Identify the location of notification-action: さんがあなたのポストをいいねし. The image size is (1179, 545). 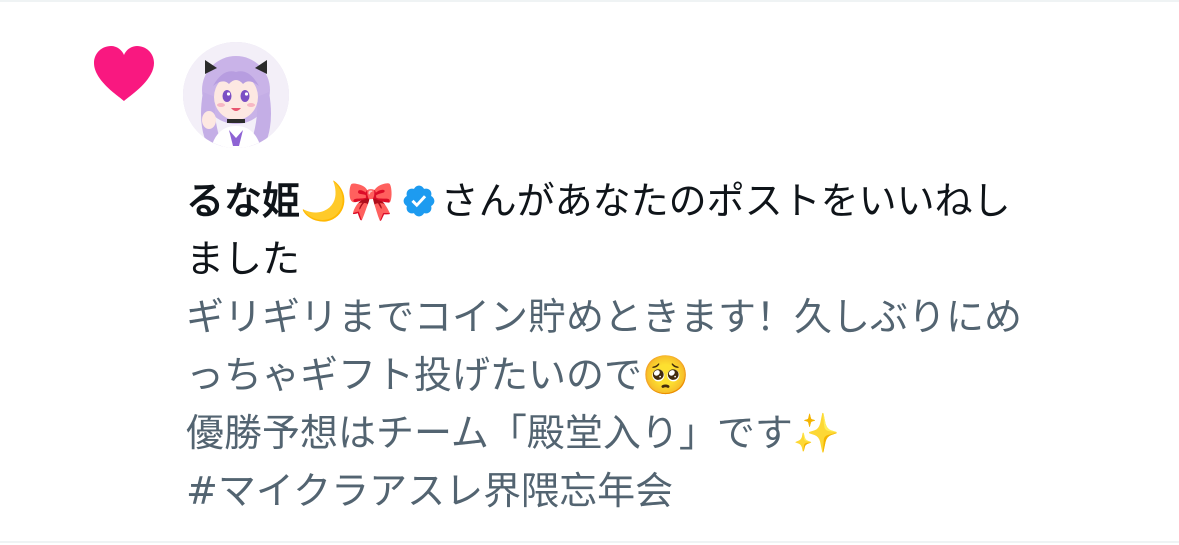
(725, 201).